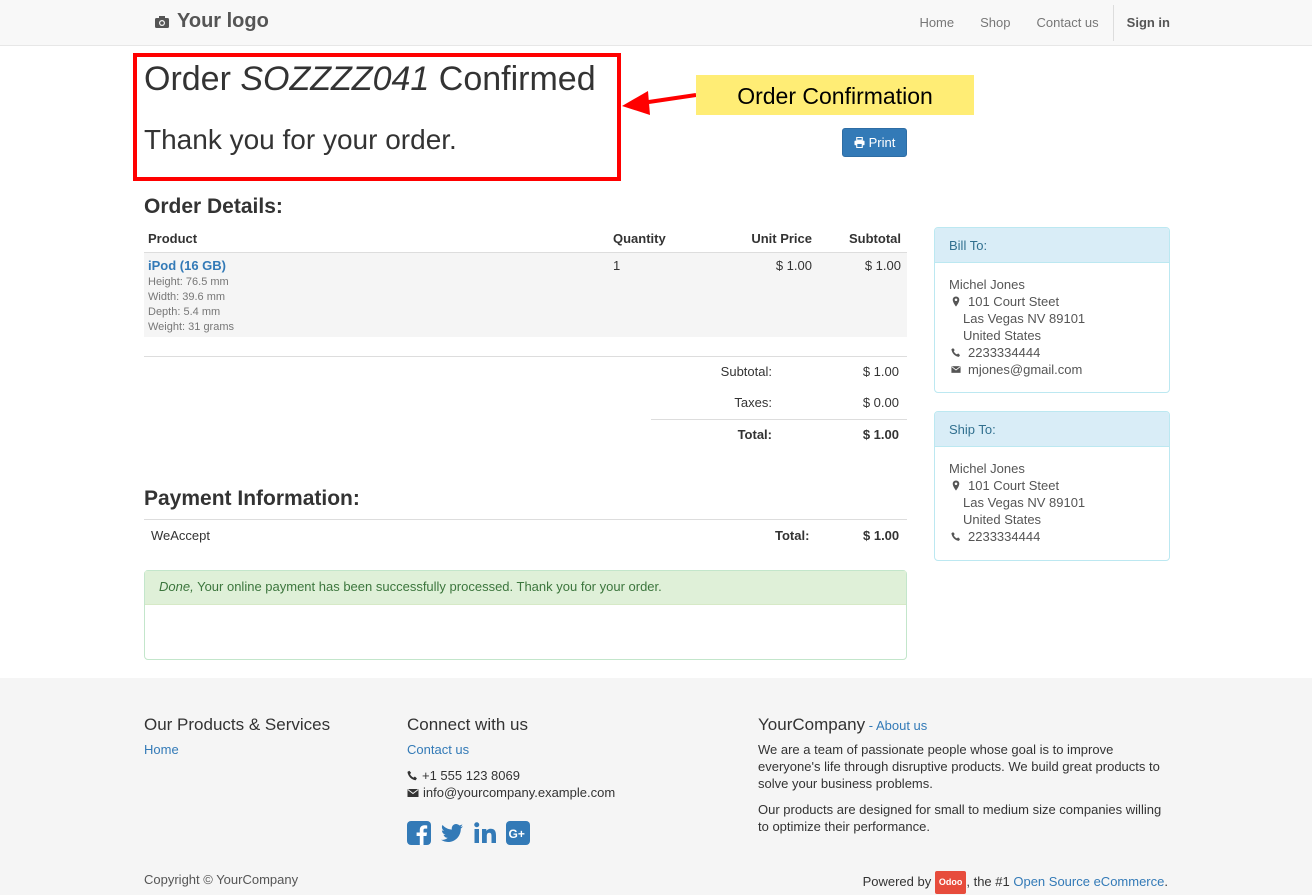  Describe the element at coordinates (746, 371) in the screenshot. I see `subtotal-label: Subtotal:` at that location.